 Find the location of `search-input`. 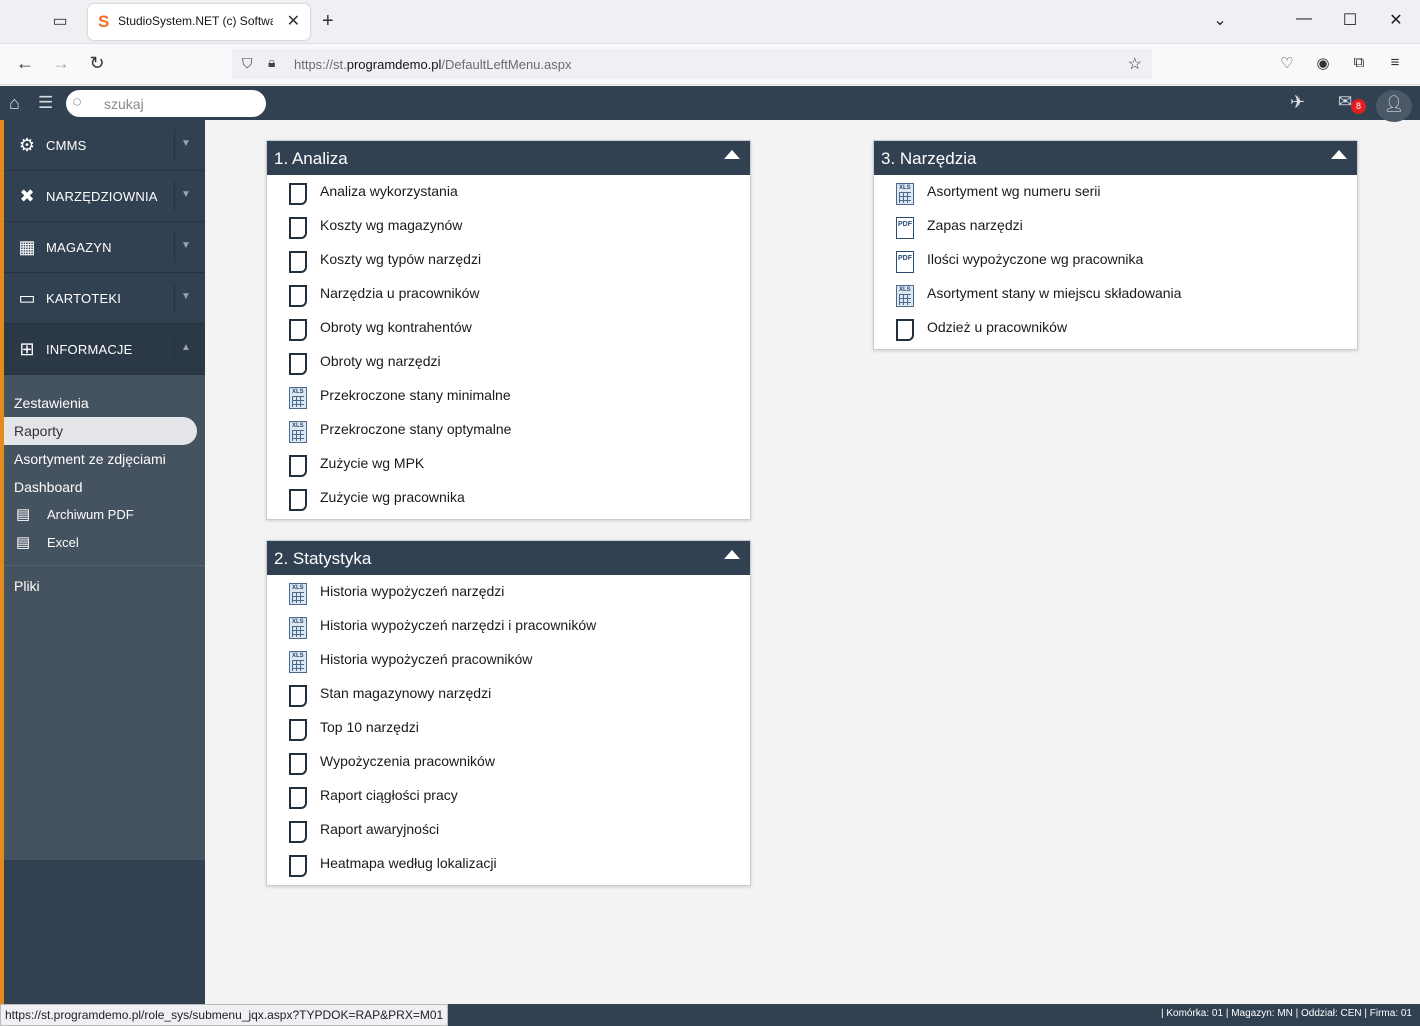

search-input is located at coordinates (179, 104).